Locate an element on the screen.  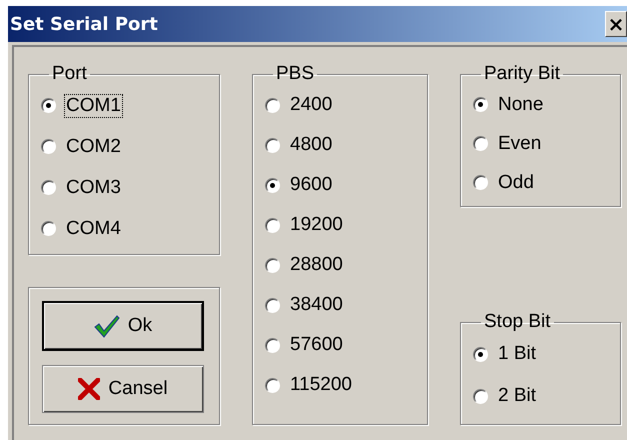
cancel-button: Cansel is located at coordinates (123, 389).